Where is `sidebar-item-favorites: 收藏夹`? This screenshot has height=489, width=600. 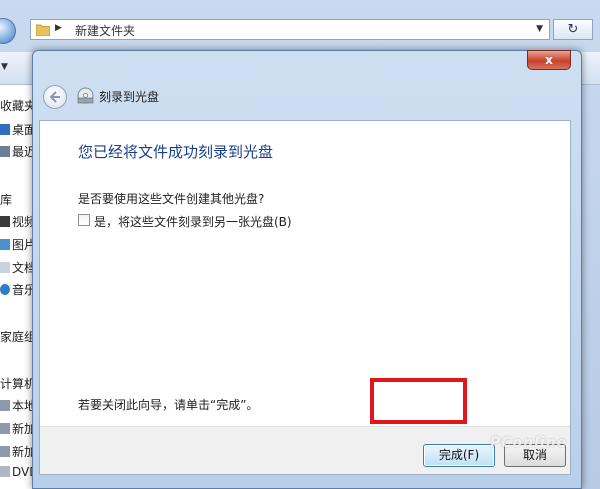
sidebar-item-favorites: 收藏夹 is located at coordinates (18, 106).